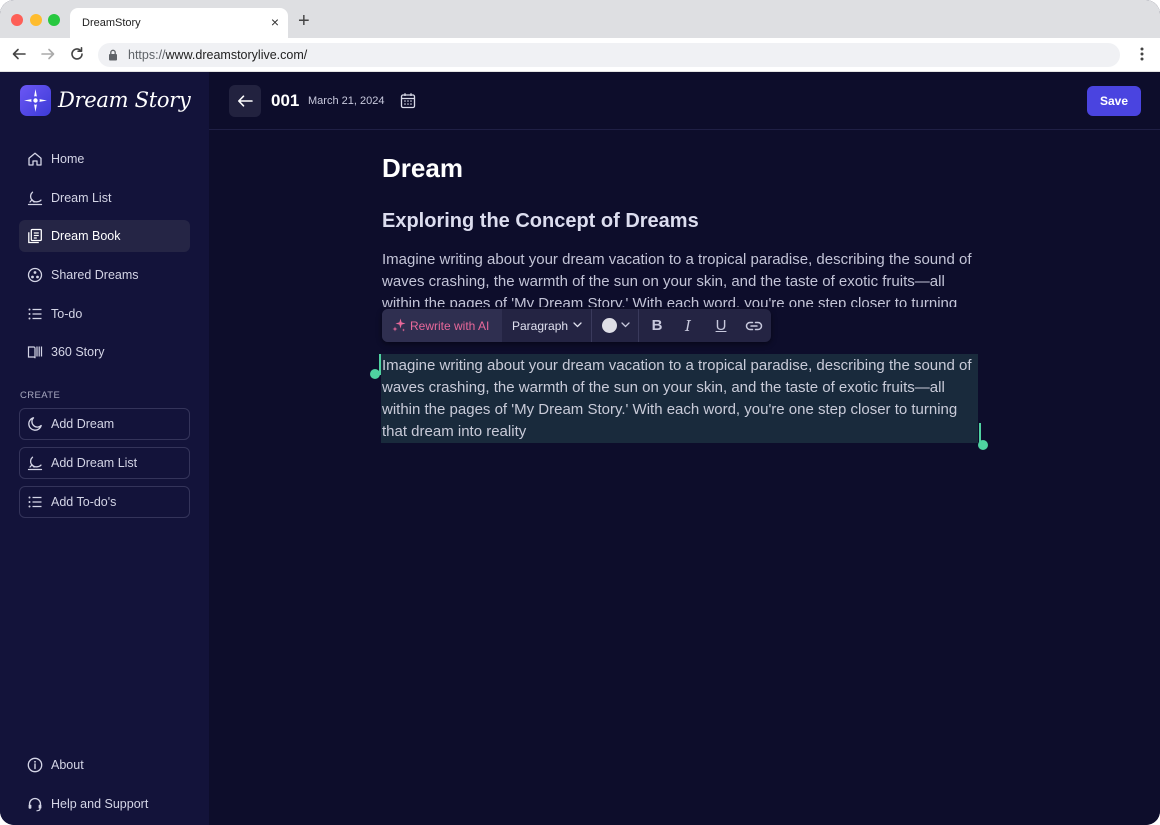 The image size is (1160, 825). I want to click on sidebar-item-dream-list: Dream List, so click(104, 198).